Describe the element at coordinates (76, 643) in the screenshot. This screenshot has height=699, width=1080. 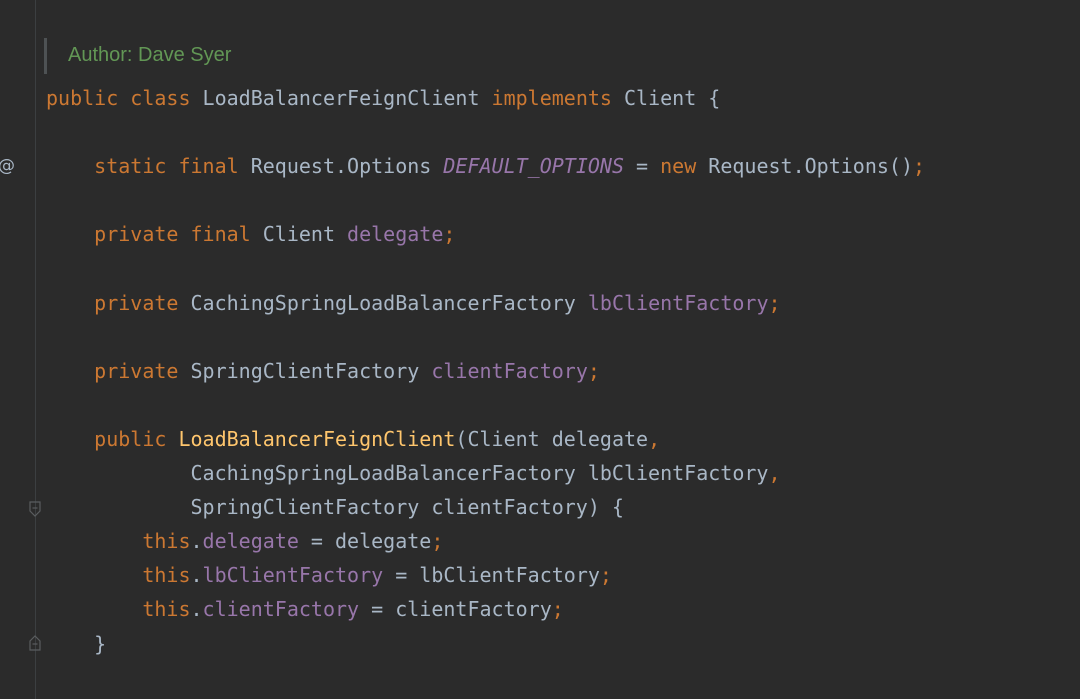
I see `code-token: }` at that location.